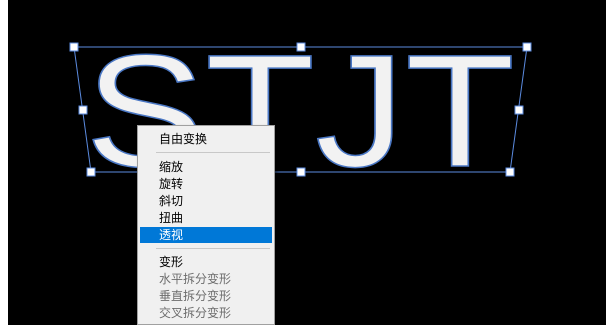  What do you see at coordinates (83, 110) in the screenshot?
I see `transform-handle-middle-left` at bounding box center [83, 110].